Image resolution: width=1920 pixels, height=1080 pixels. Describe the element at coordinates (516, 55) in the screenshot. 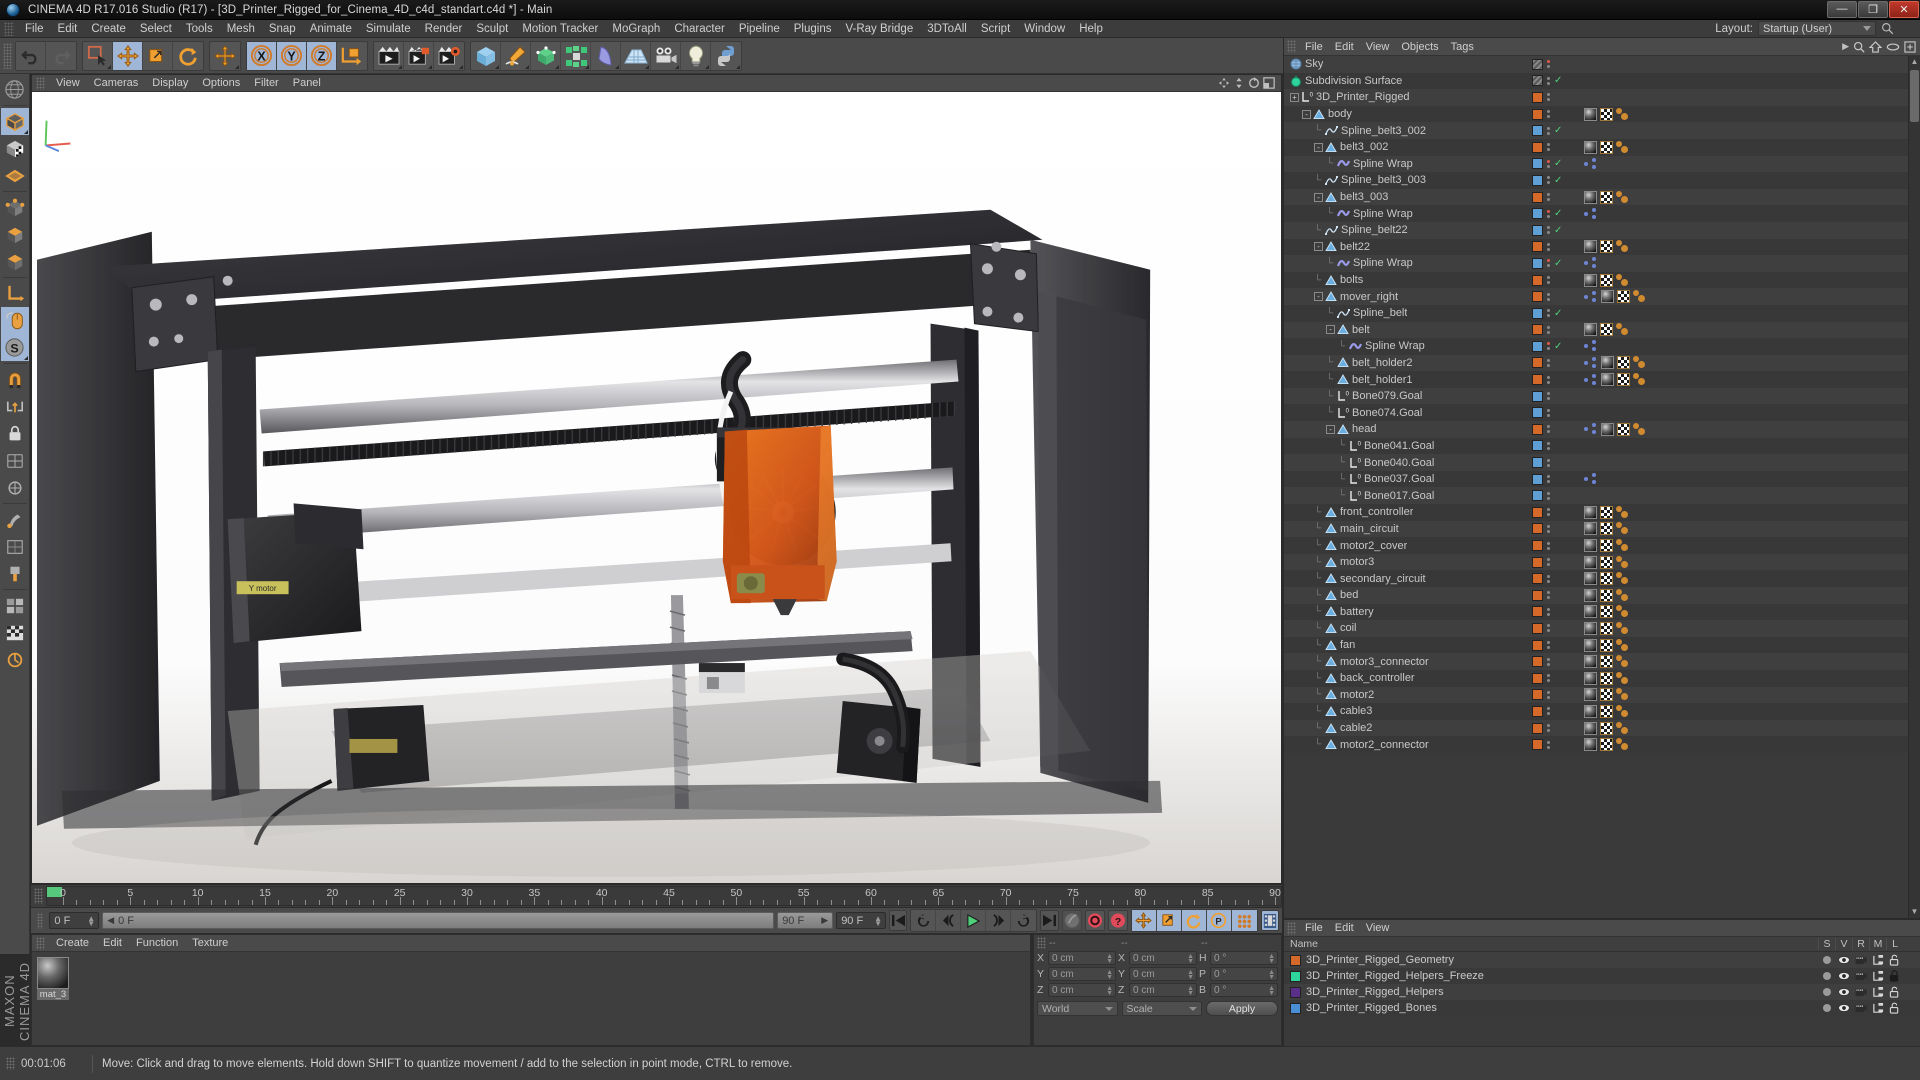

I see `add-spline-button` at that location.